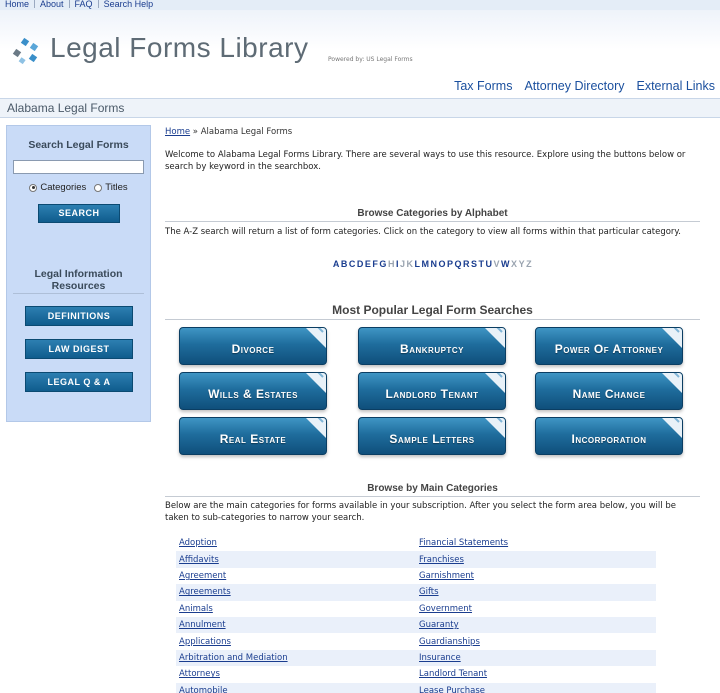 The height and width of the screenshot is (693, 720). Describe the element at coordinates (497, 264) in the screenshot. I see `letter-v: V` at that location.